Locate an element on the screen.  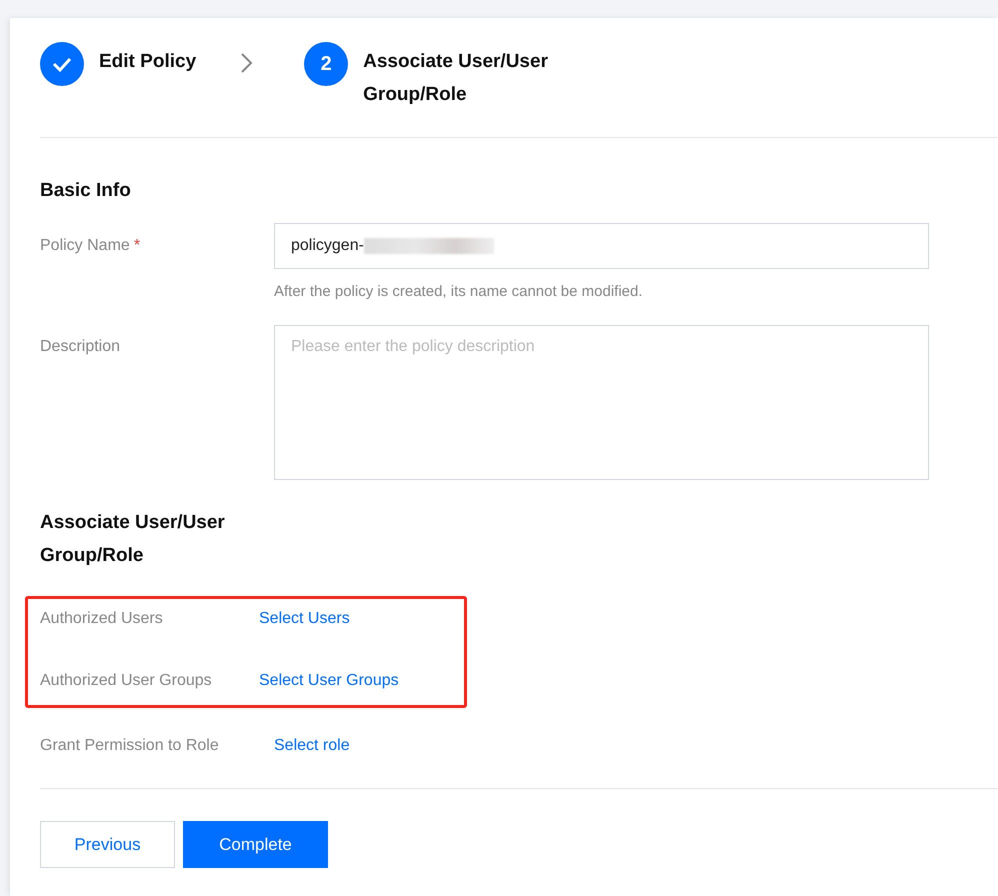
previous-button: Previous is located at coordinates (107, 844).